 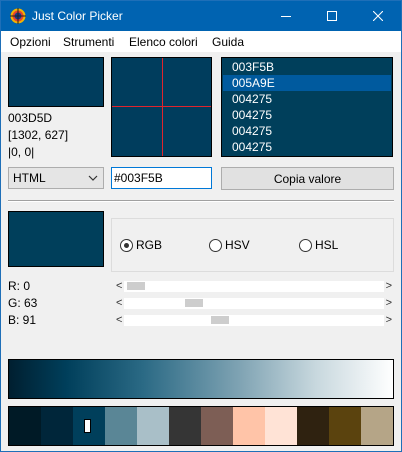 I want to click on green-slider: < >, so click(x=254, y=303).